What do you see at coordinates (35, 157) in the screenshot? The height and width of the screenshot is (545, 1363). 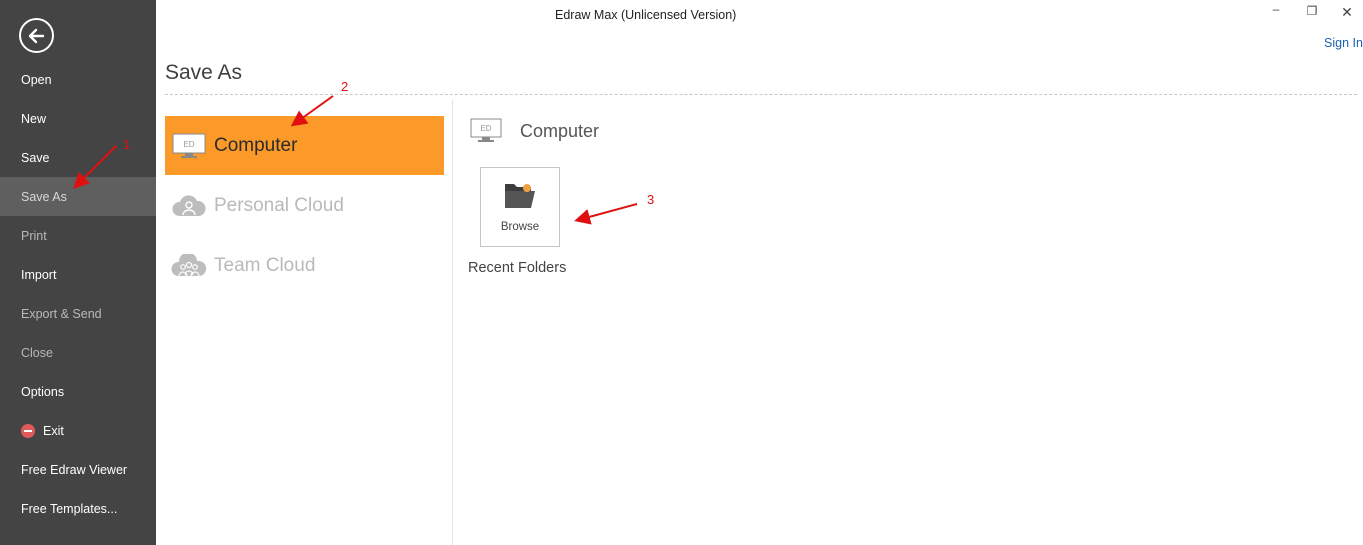 I see `nav-label: Save` at bounding box center [35, 157].